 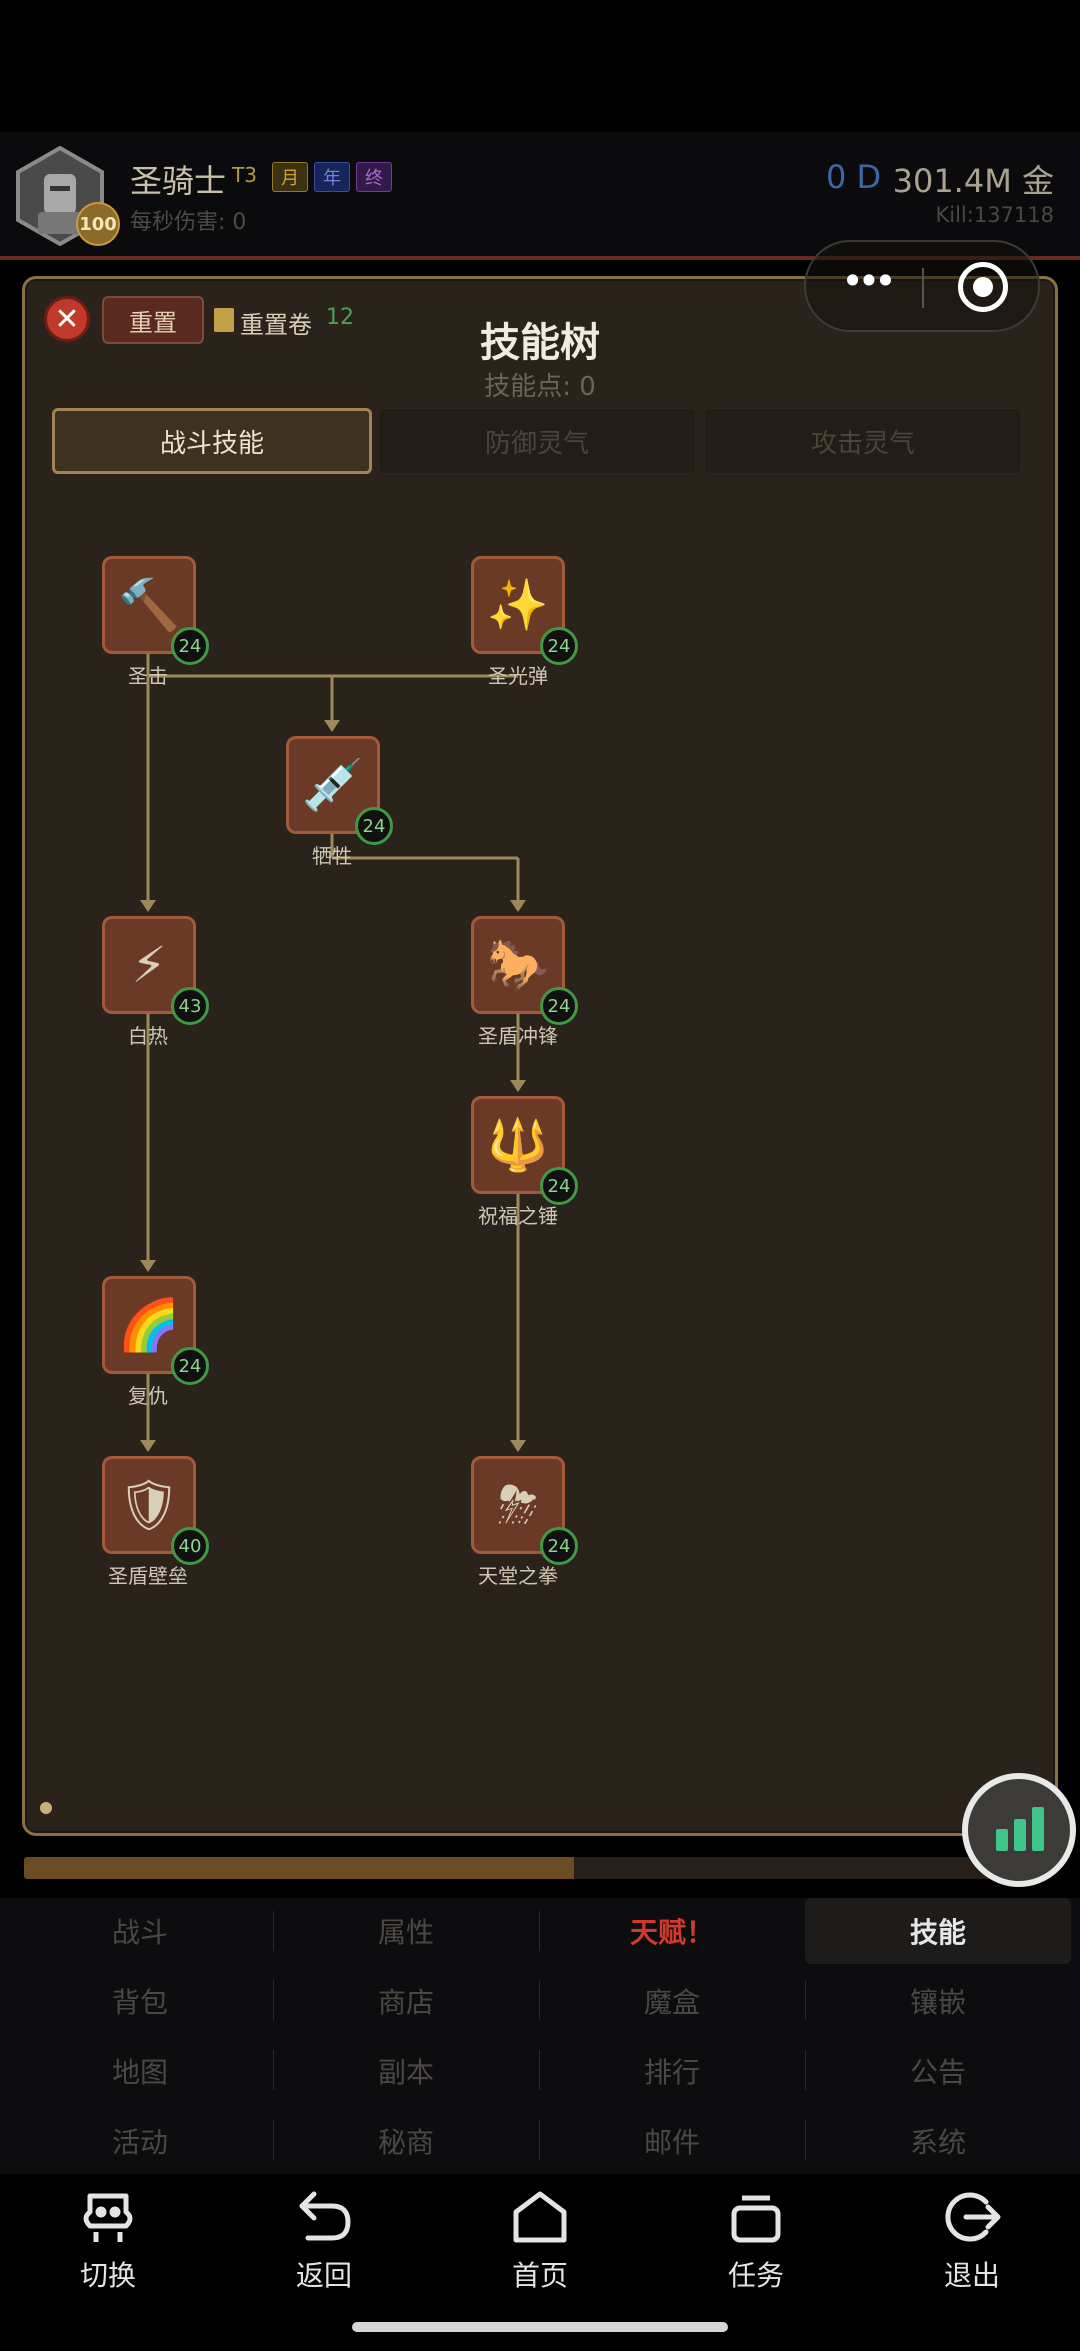 I want to click on menu-item-secret-merchant: 秘商, so click(x=406, y=2141).